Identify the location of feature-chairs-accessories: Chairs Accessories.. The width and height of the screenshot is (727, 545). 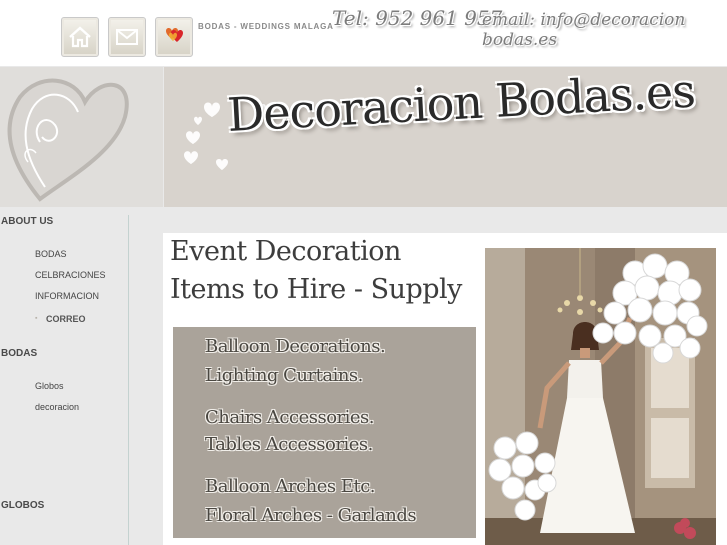
(290, 417).